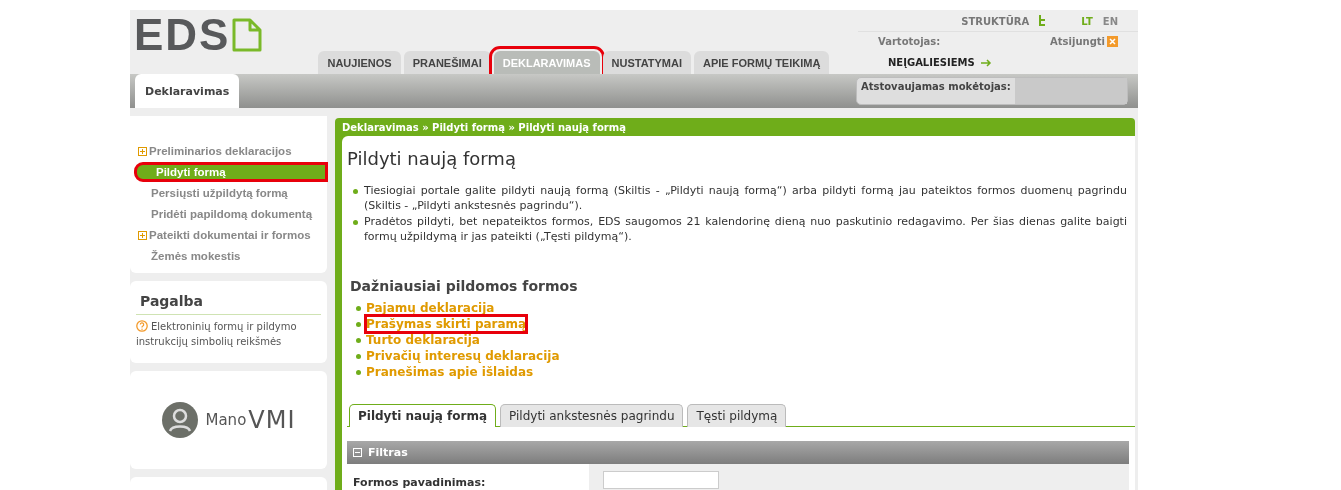  Describe the element at coordinates (228, 304) in the screenshot. I see `help-title: Pagalba` at that location.